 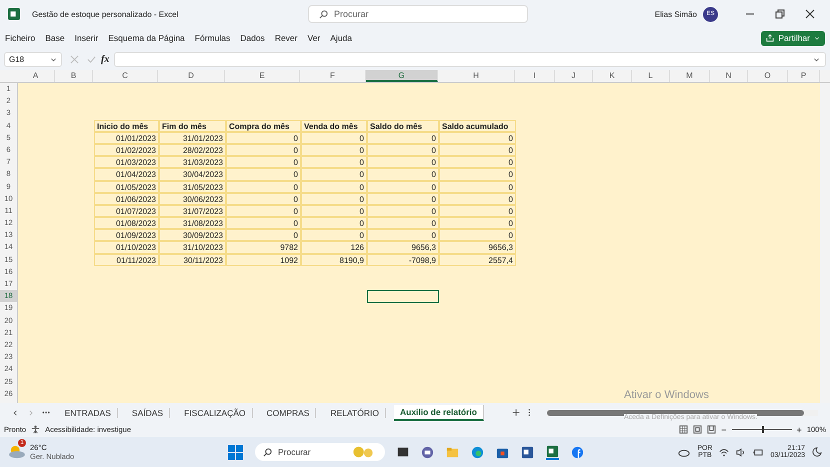 What do you see at coordinates (527, 452) in the screenshot?
I see `word-icon` at bounding box center [527, 452].